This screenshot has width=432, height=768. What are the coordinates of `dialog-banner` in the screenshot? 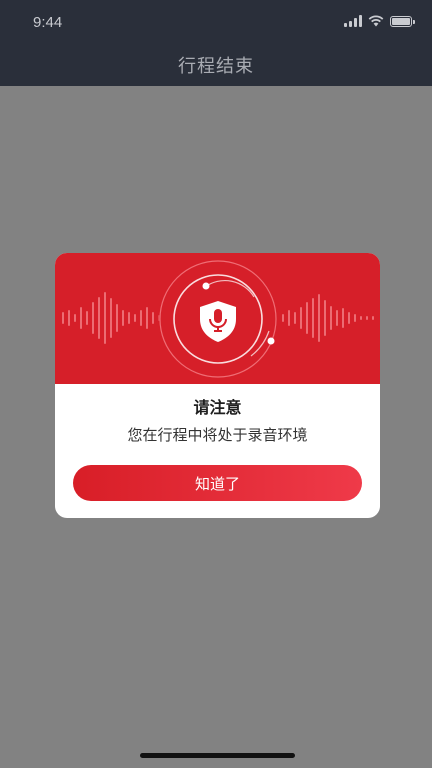 It's located at (217, 318).